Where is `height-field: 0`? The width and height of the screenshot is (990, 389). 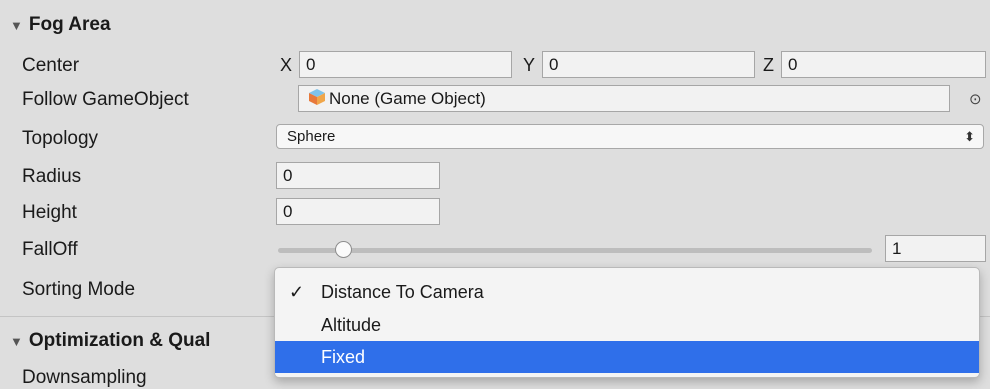 height-field: 0 is located at coordinates (358, 211).